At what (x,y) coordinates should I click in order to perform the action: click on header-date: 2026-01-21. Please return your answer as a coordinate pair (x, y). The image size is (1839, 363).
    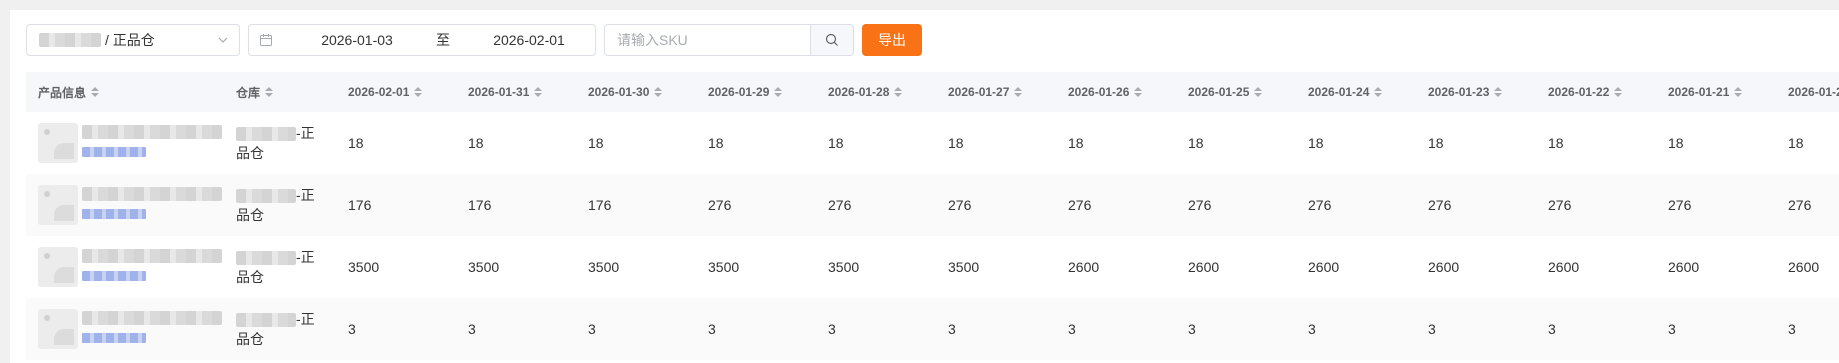
    Looking at the image, I should click on (1728, 92).